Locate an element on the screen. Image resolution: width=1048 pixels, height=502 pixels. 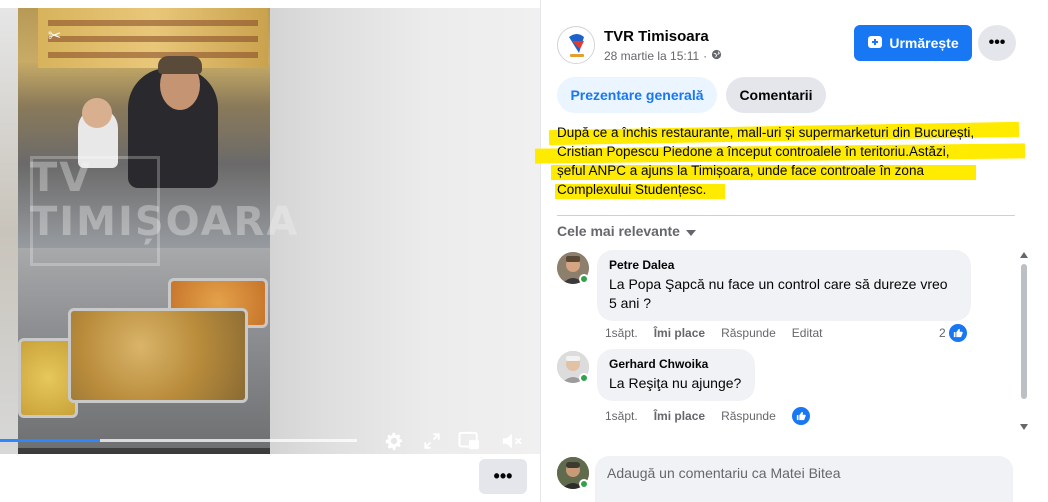
post-meta: 28 martie la 15:11 · is located at coordinates (663, 56).